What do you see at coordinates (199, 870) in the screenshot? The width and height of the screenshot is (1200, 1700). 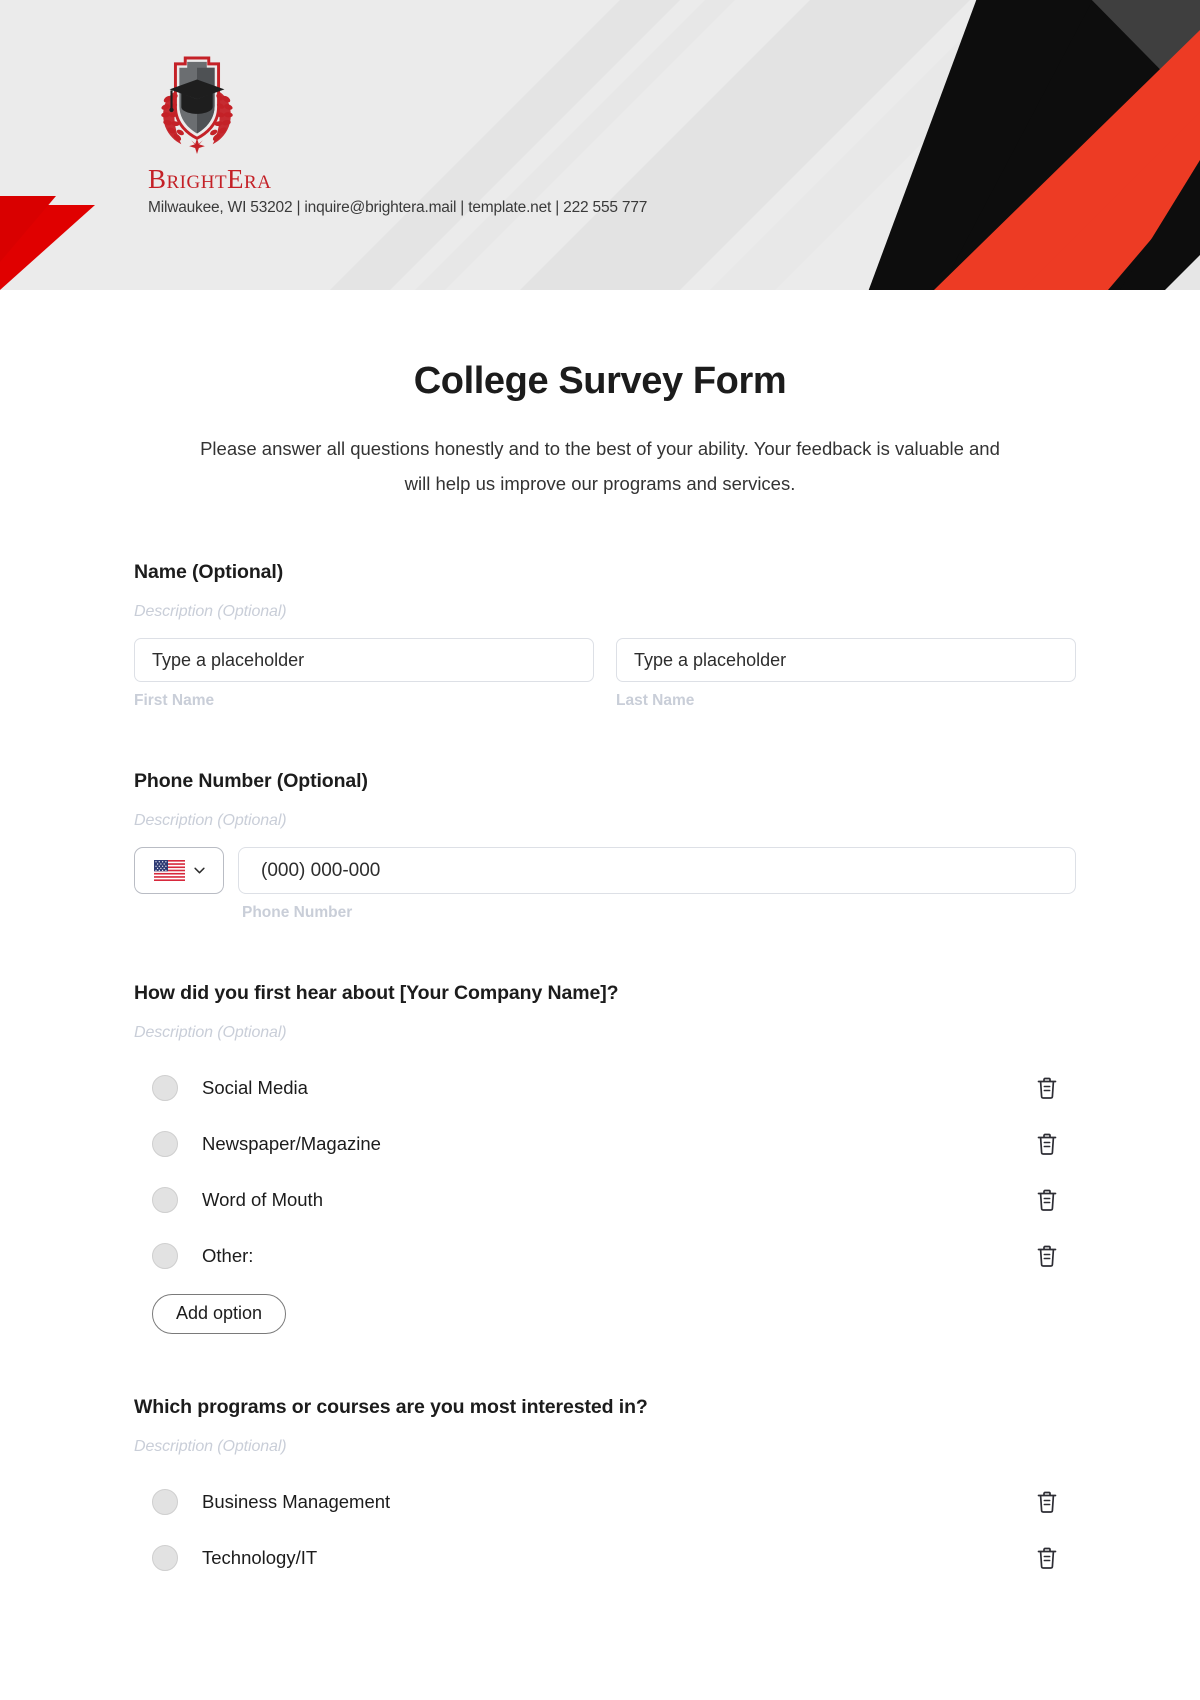 I see `chevron-down-icon` at bounding box center [199, 870].